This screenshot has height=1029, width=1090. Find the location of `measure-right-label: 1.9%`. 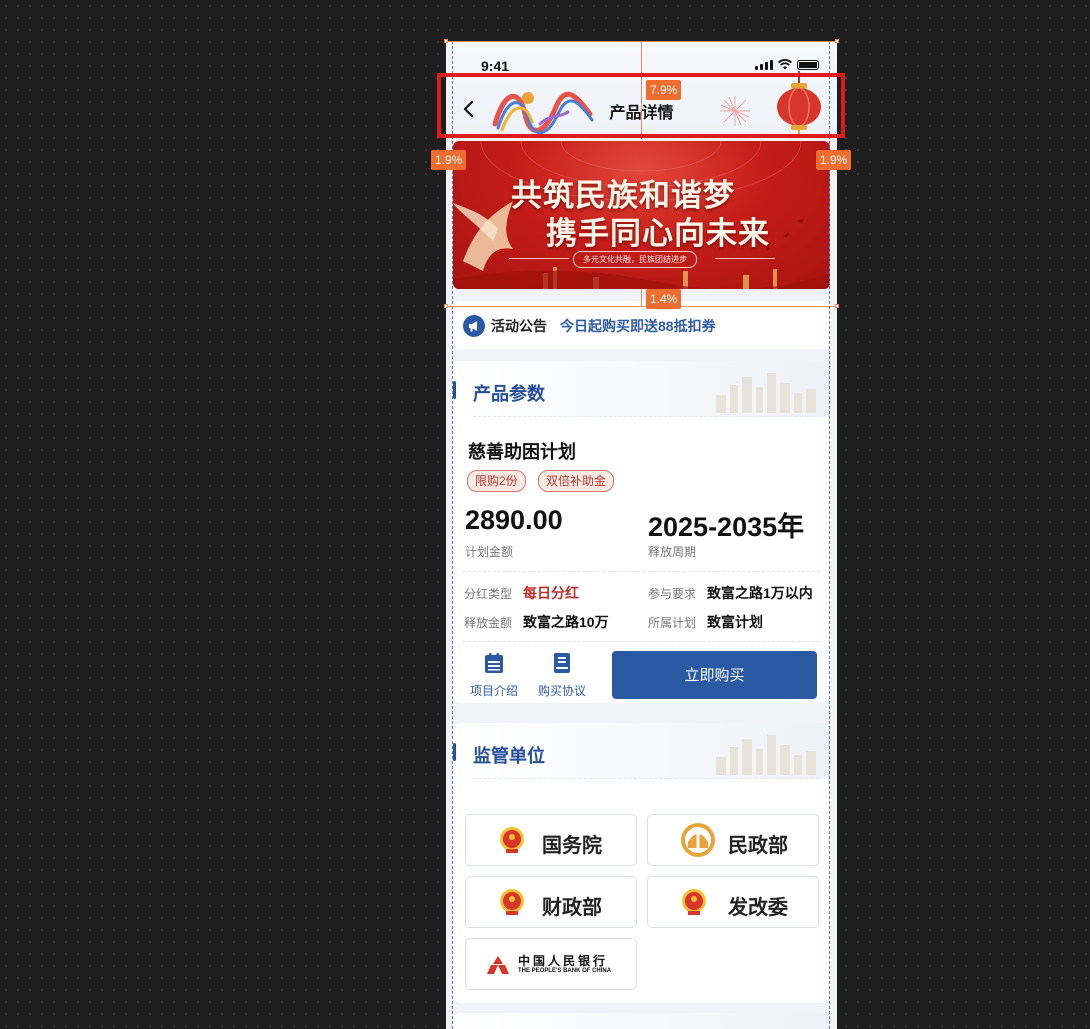

measure-right-label: 1.9% is located at coordinates (834, 160).